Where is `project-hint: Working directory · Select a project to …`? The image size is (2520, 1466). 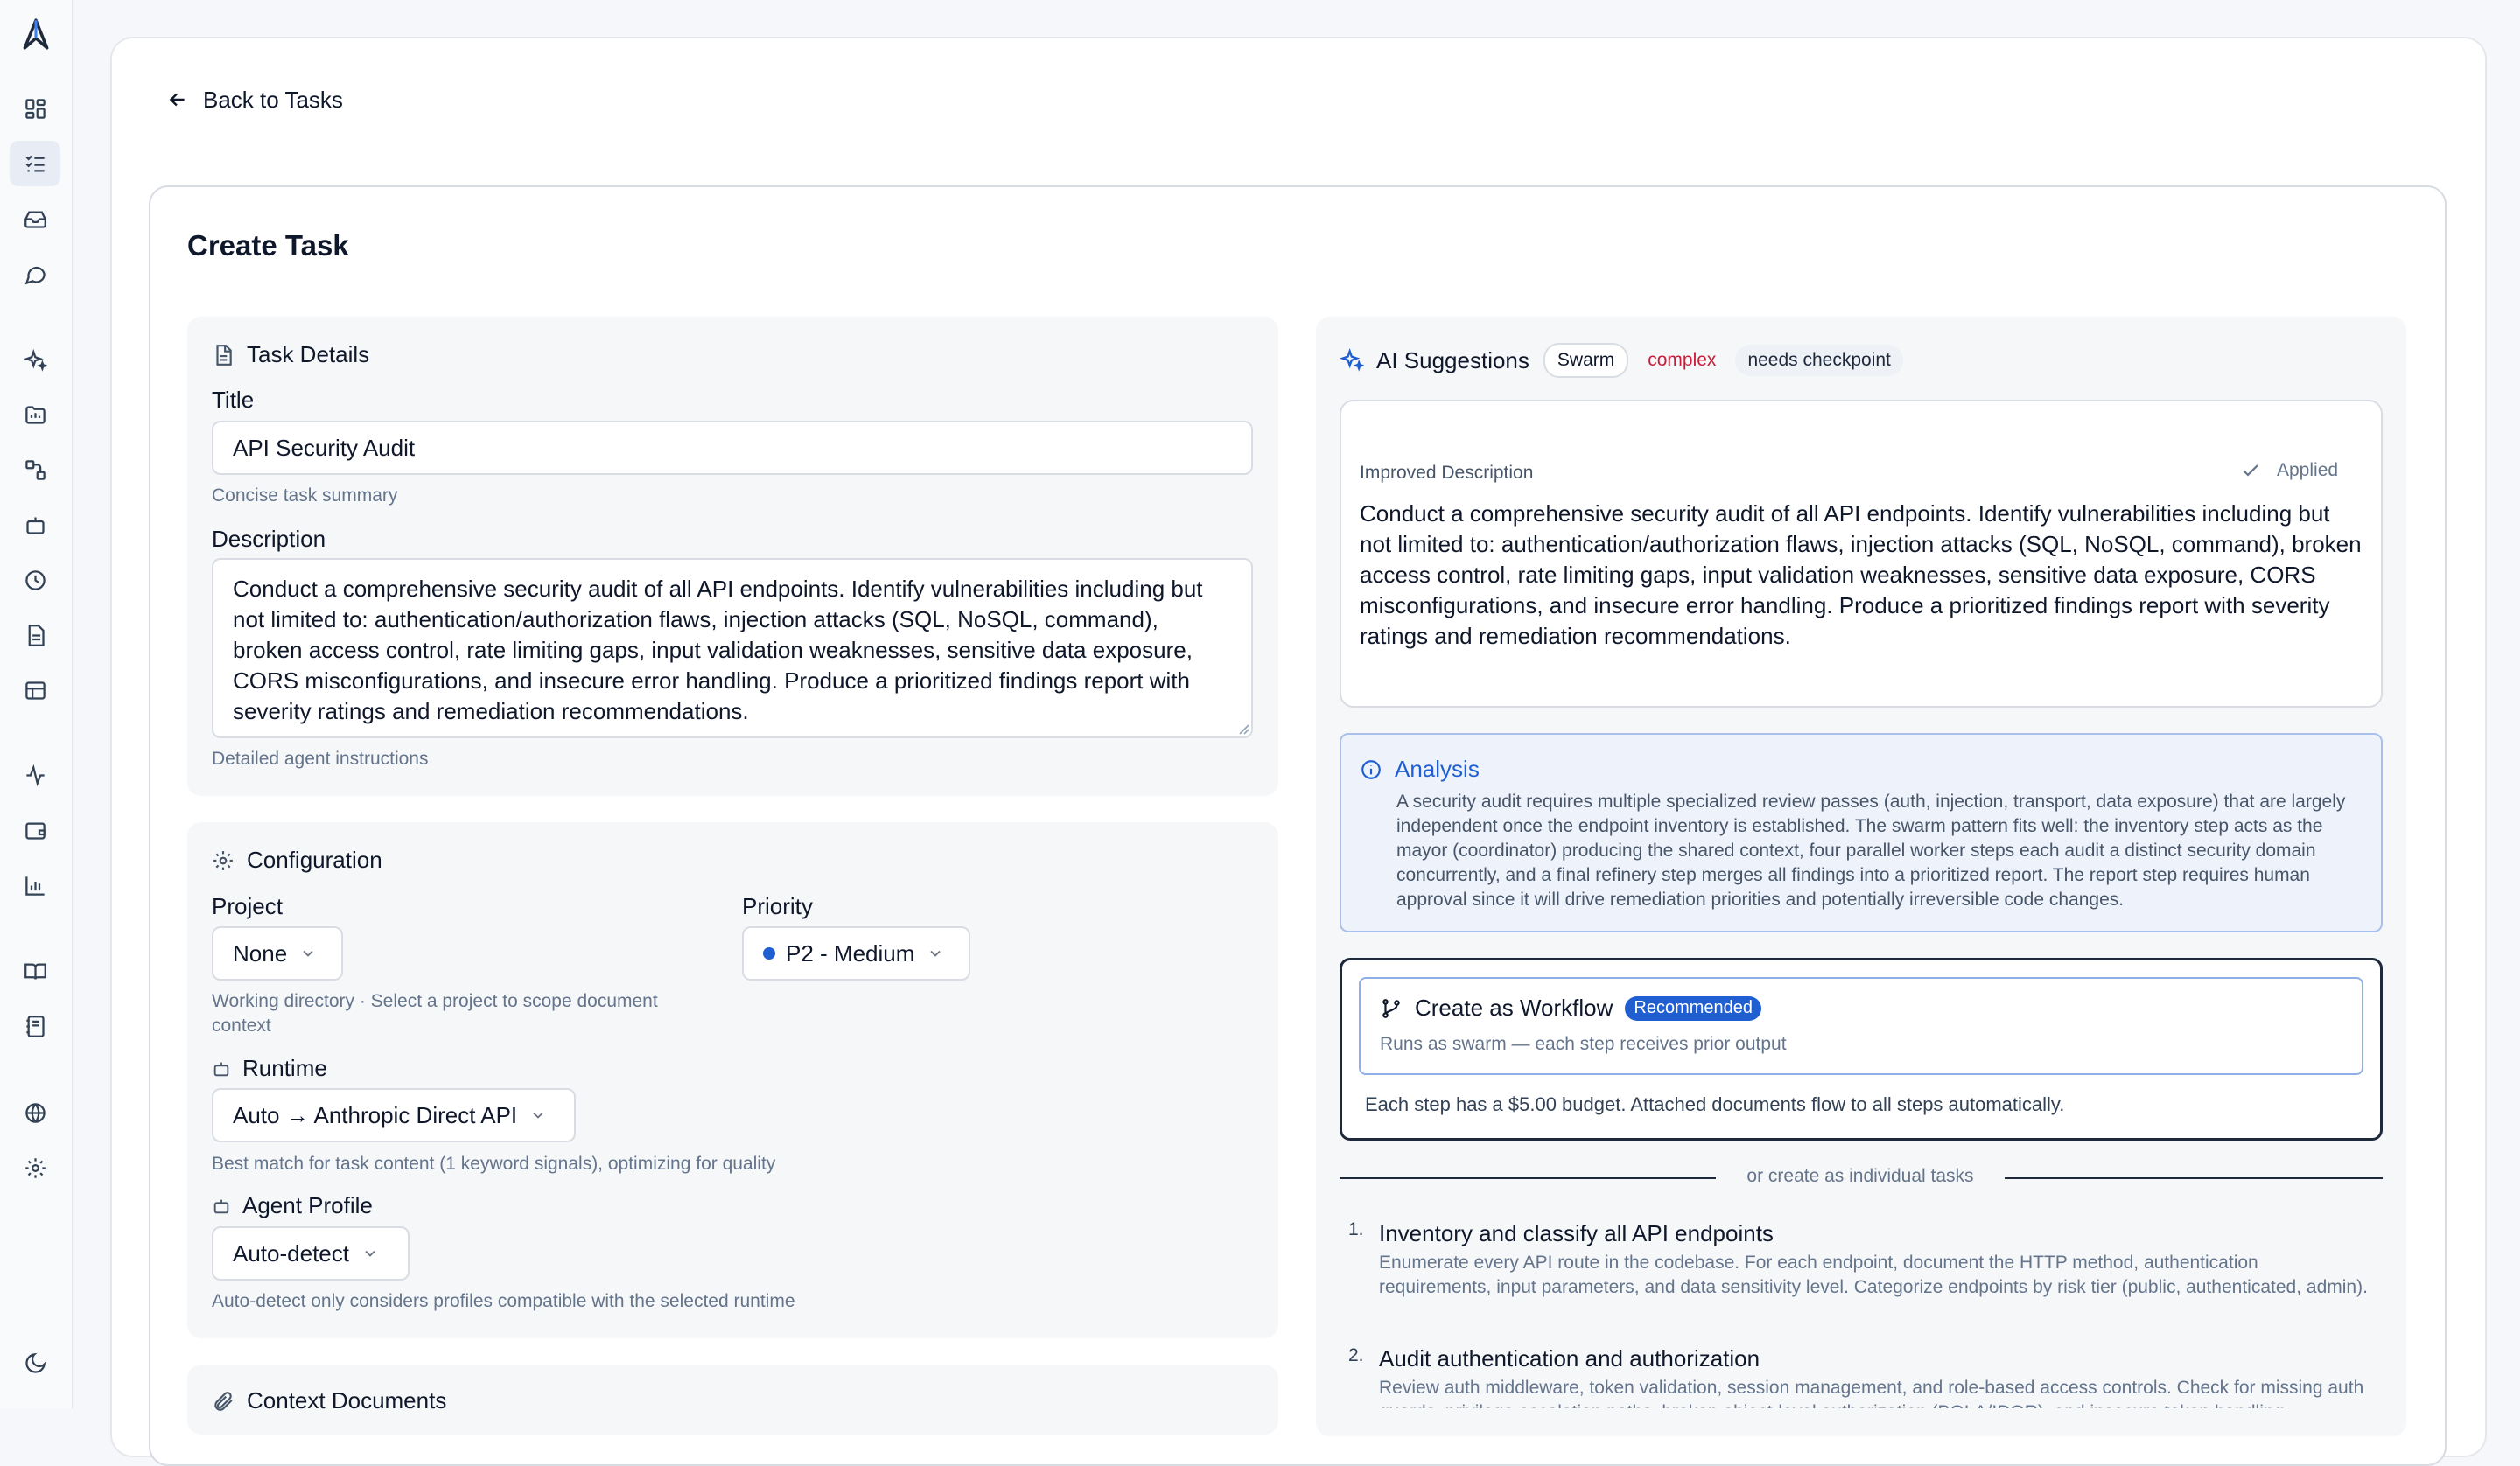
project-hint: Working directory · Select a project to … is located at coordinates (435, 1014).